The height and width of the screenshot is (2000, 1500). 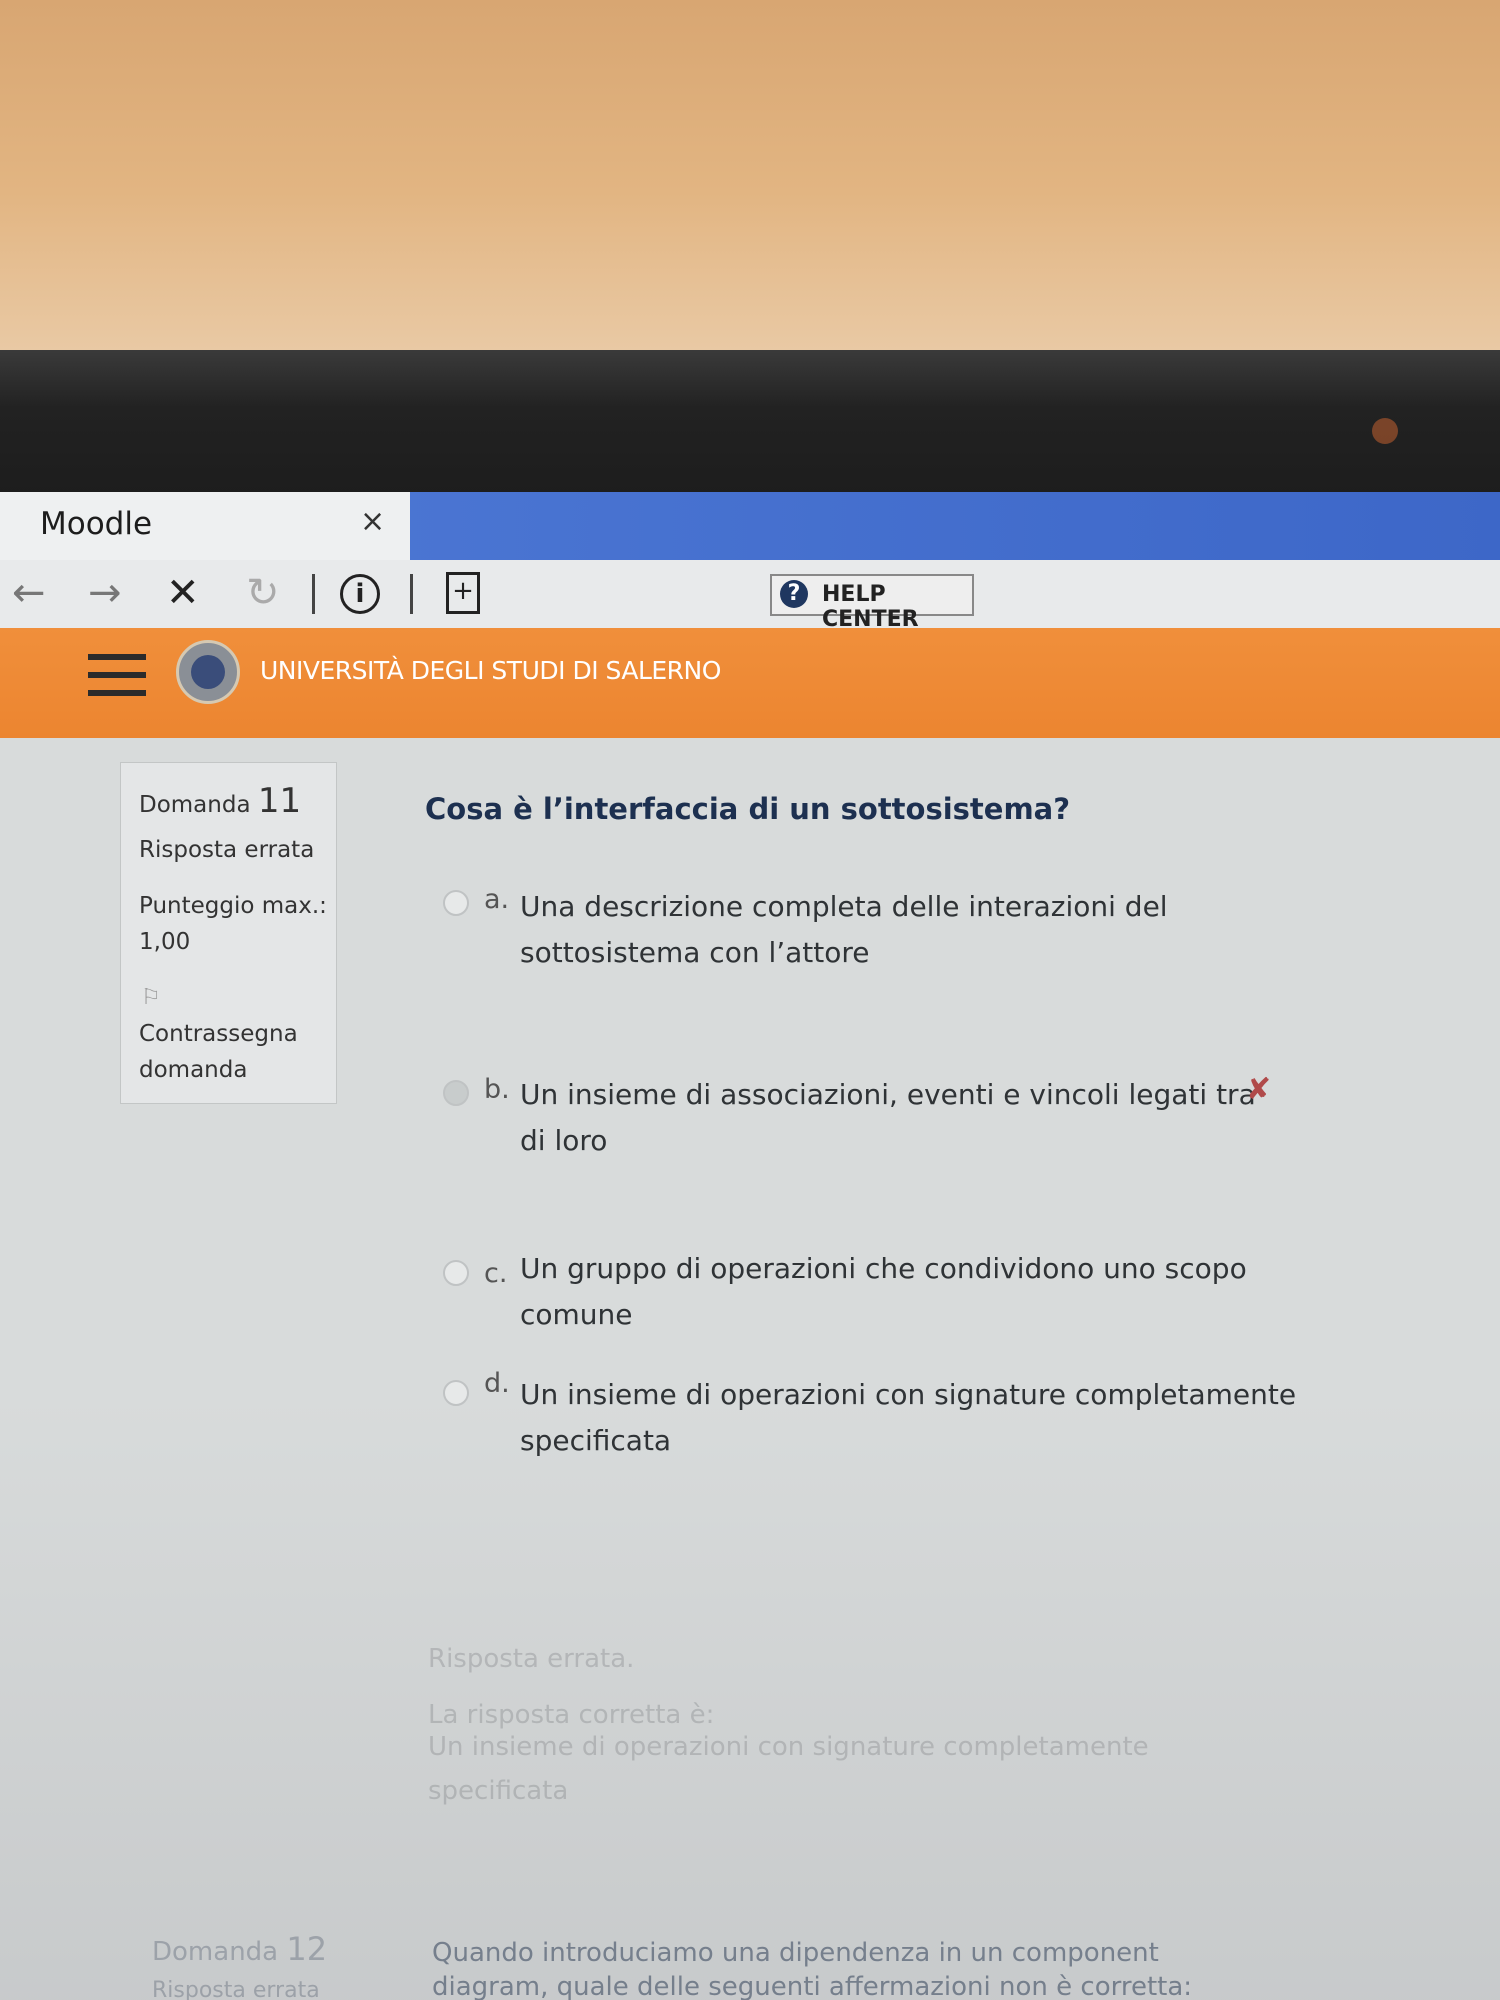 What do you see at coordinates (96, 524) in the screenshot?
I see `tab-title: Moodle` at bounding box center [96, 524].